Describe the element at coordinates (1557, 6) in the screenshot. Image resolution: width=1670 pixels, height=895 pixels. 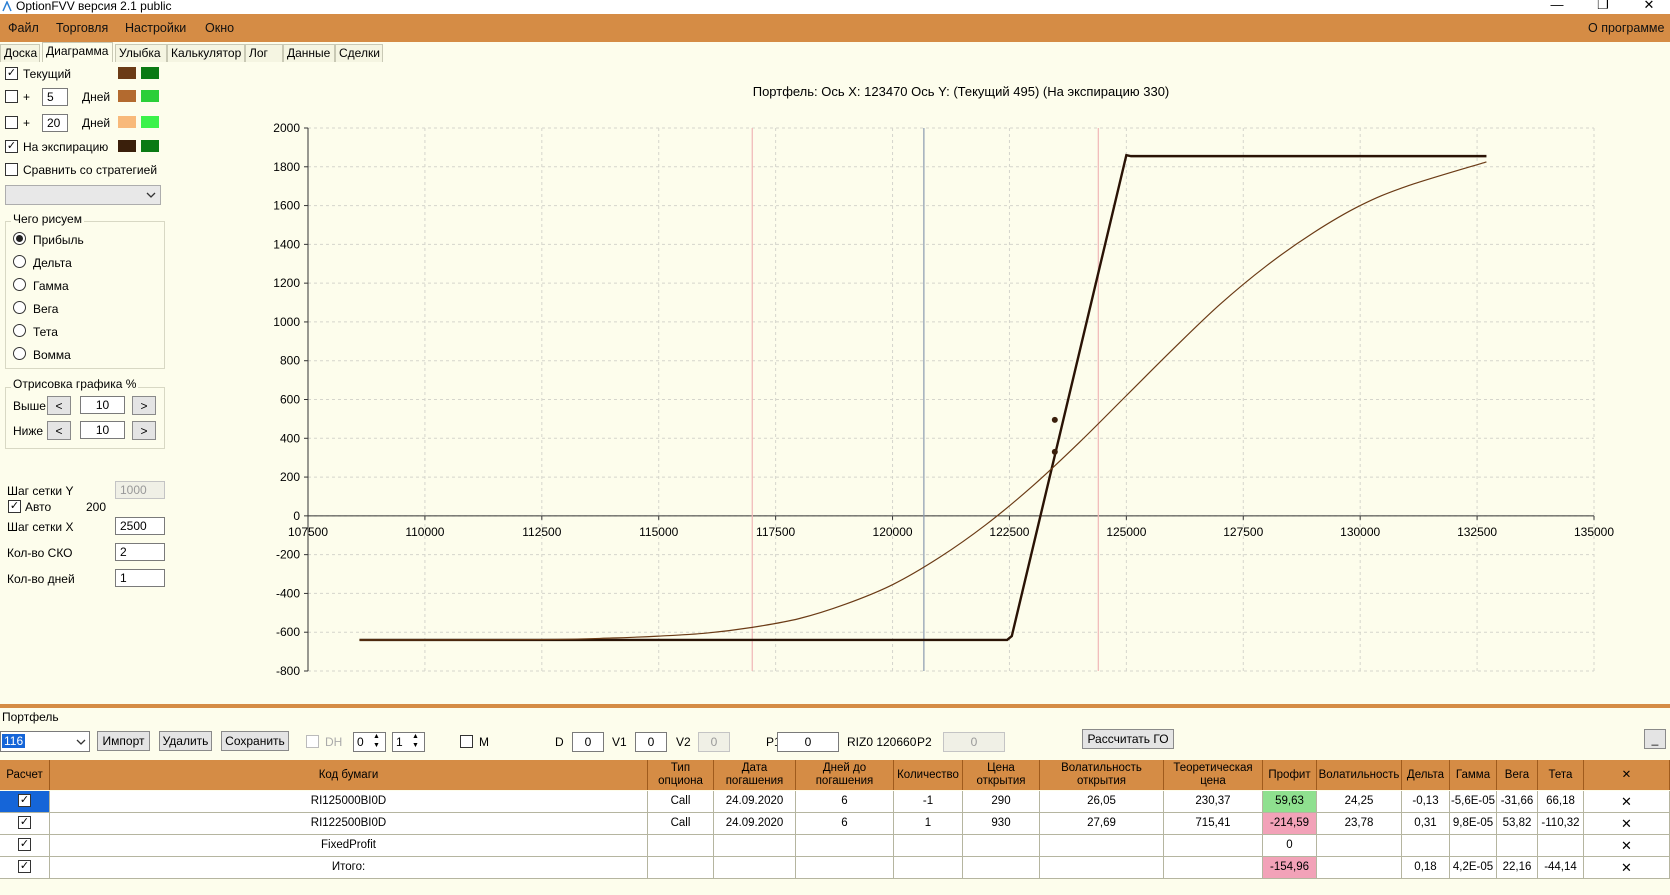
I see `minimize-button: —` at that location.